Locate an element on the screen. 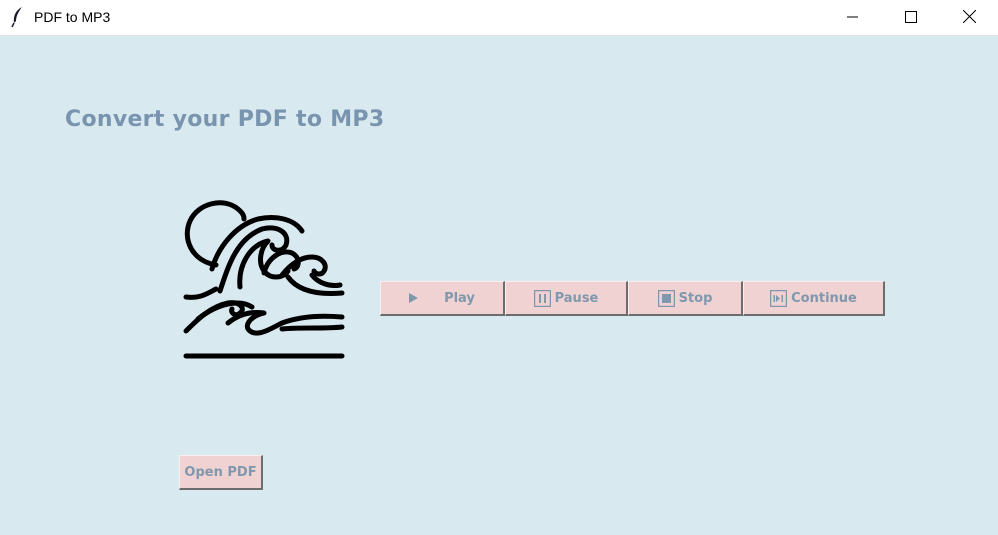 Image resolution: width=998 pixels, height=535 pixels. playback-controls: Play Pause Stop Continue is located at coordinates (632, 298).